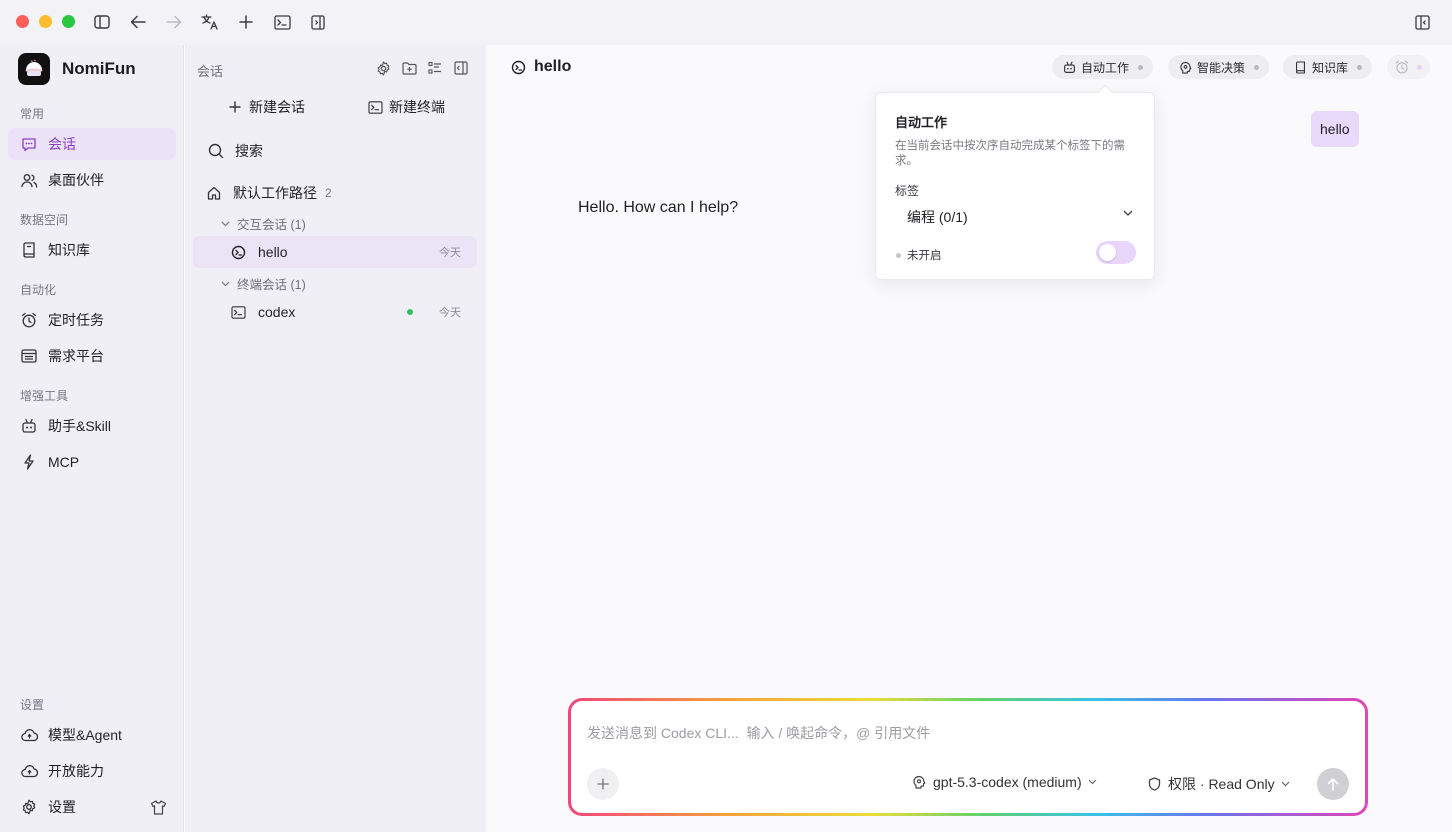  I want to click on right-panel-icon, so click(318, 22).